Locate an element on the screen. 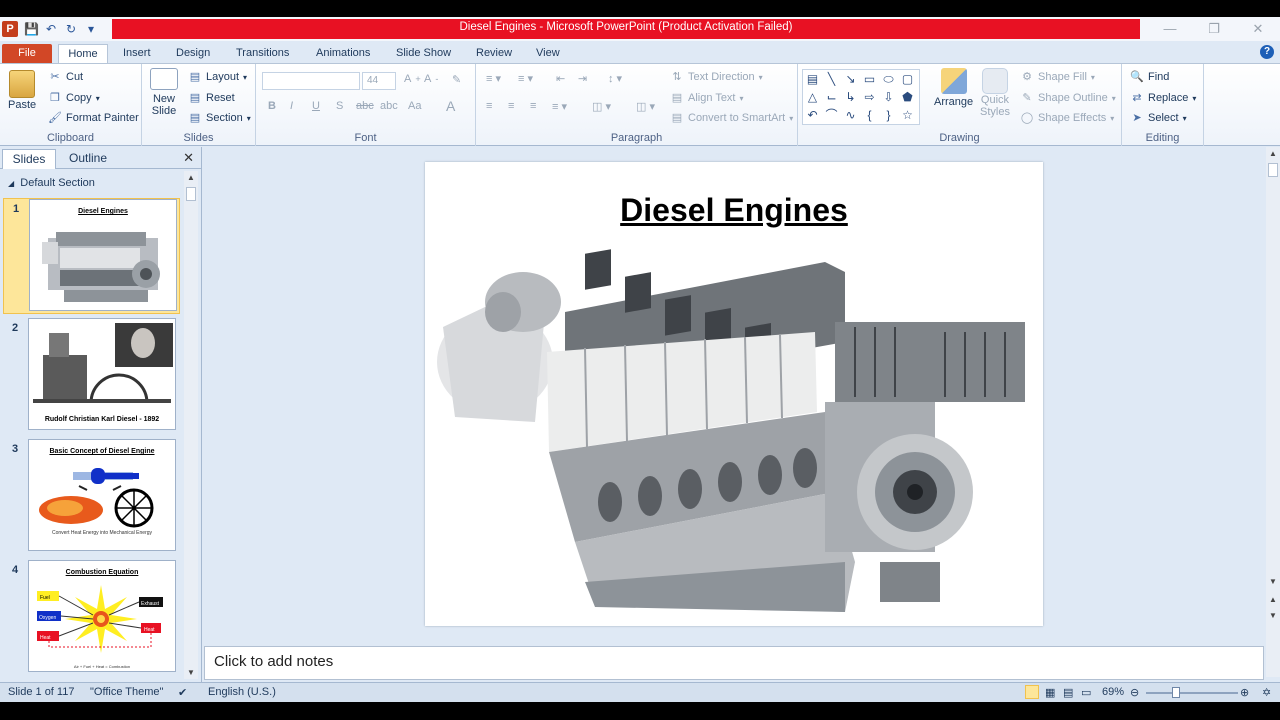 The width and height of the screenshot is (1280, 720). select-button: ➤ Select ▾ is located at coordinates (1158, 118).